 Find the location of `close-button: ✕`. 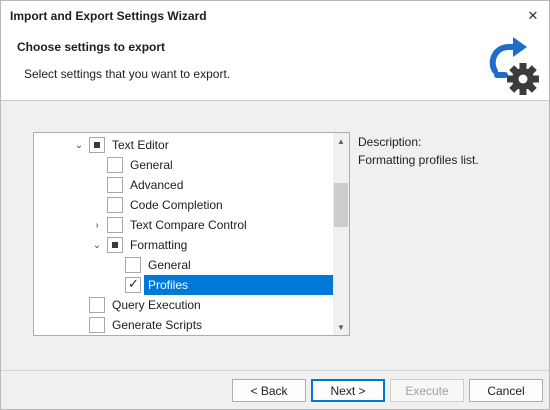

close-button: ✕ is located at coordinates (533, 16).